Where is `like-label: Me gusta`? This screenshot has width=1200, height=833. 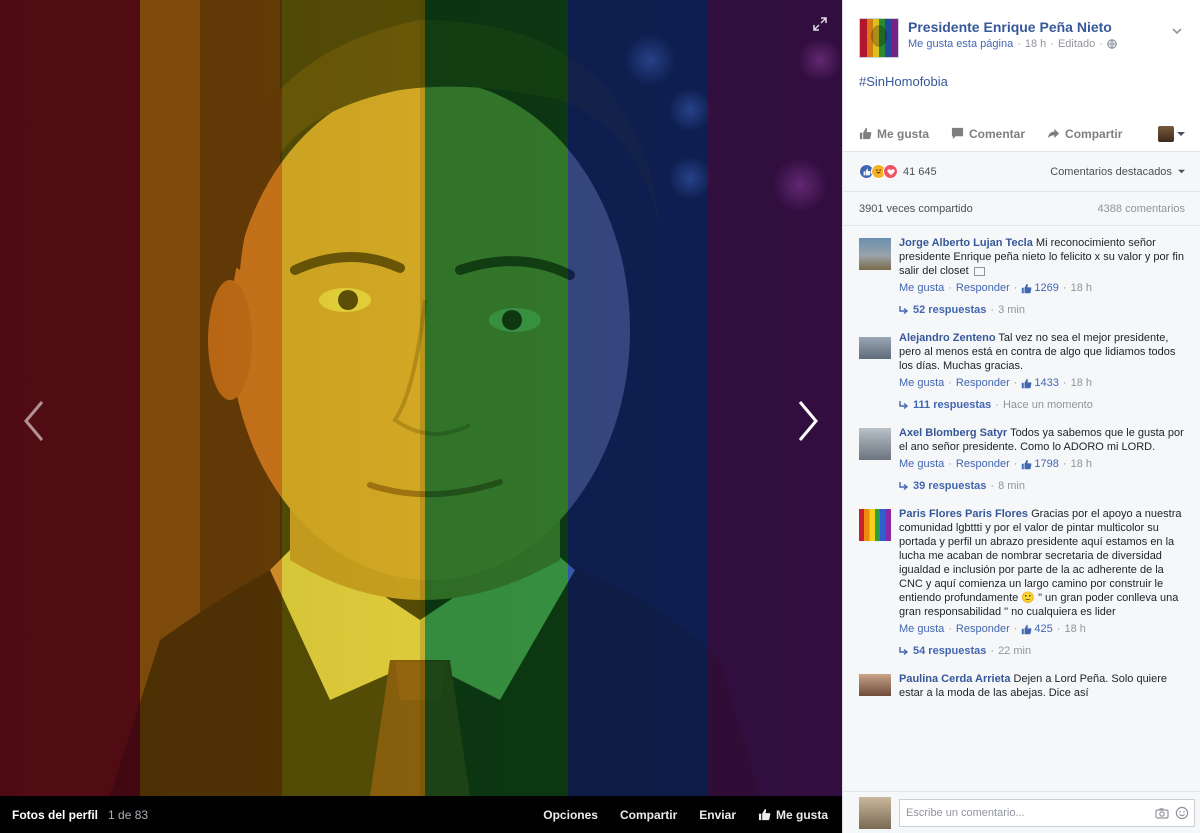
like-label: Me gusta is located at coordinates (801, 814).